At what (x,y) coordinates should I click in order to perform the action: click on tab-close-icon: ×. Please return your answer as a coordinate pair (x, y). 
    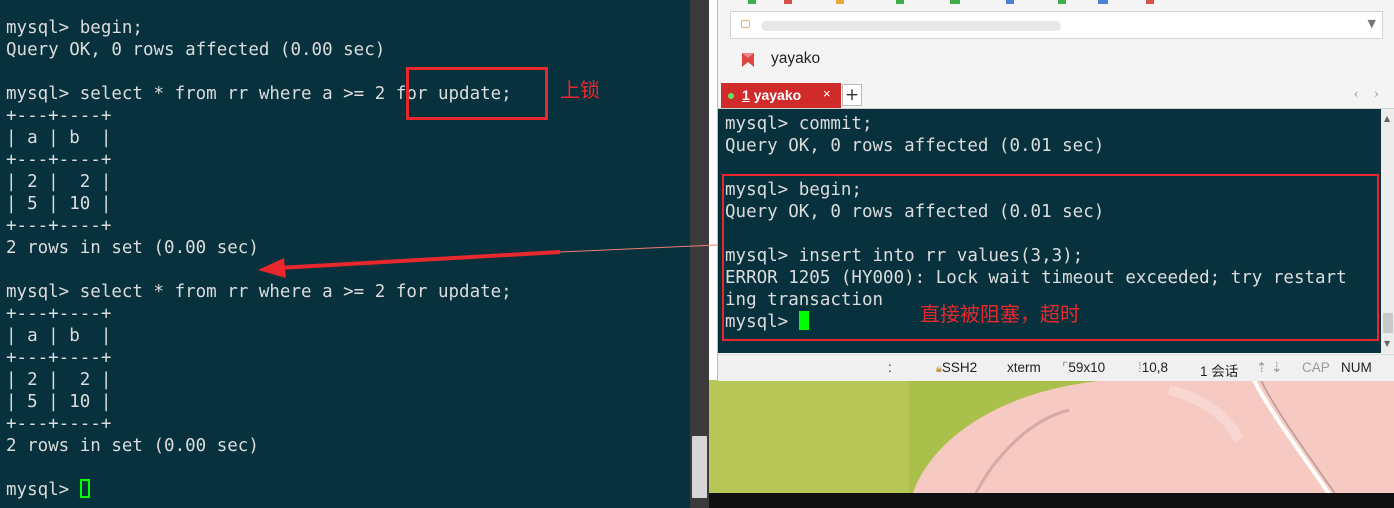
    Looking at the image, I should click on (827, 93).